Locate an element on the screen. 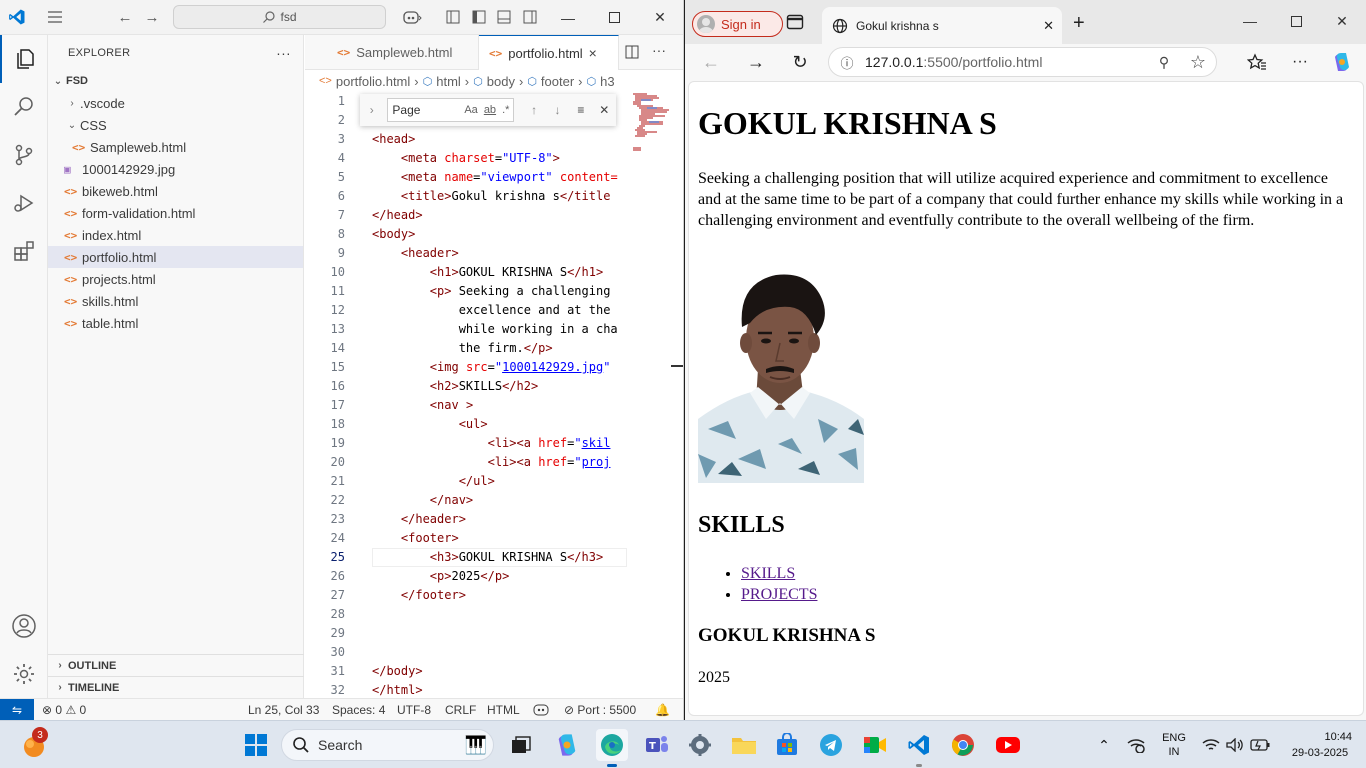 The image size is (1366, 768). explorer-item-projects-html: <> projects.html is located at coordinates (175, 279).